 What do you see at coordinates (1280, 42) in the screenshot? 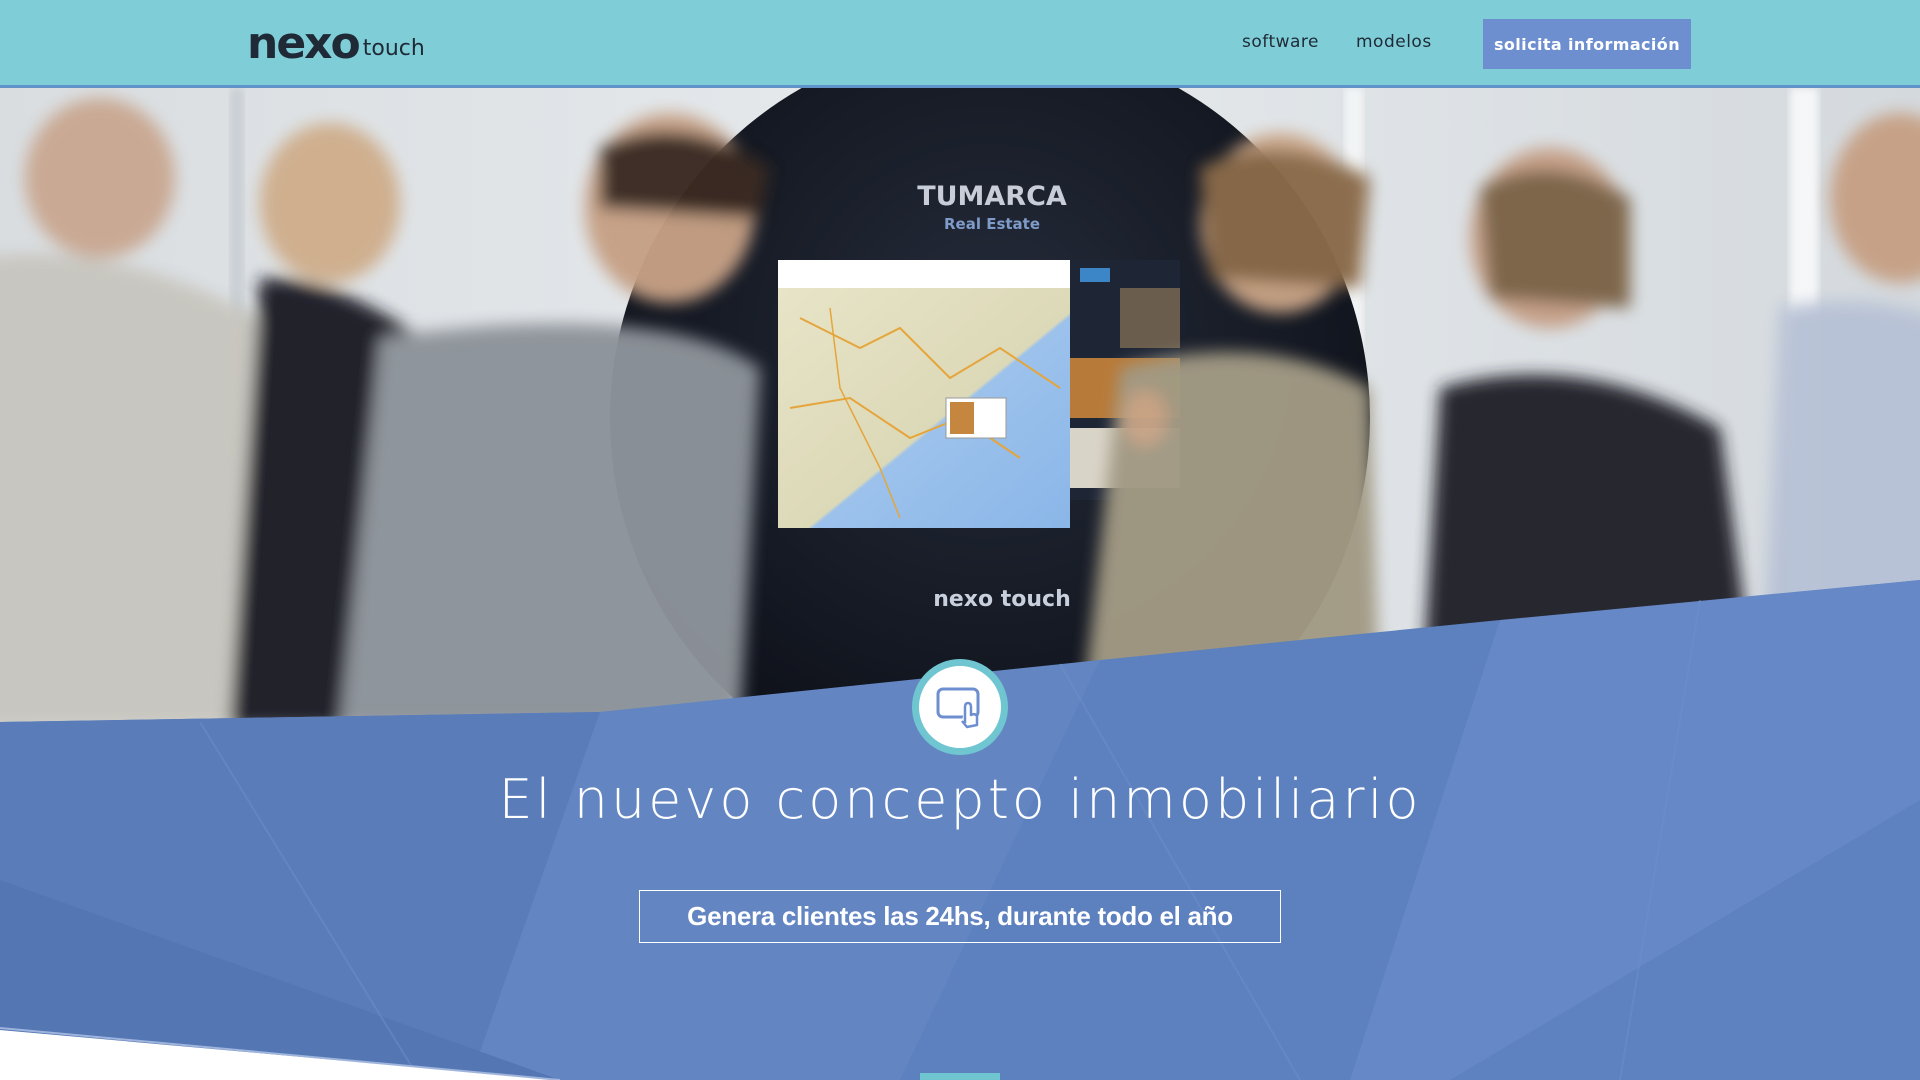
I see `nav-software: software` at bounding box center [1280, 42].